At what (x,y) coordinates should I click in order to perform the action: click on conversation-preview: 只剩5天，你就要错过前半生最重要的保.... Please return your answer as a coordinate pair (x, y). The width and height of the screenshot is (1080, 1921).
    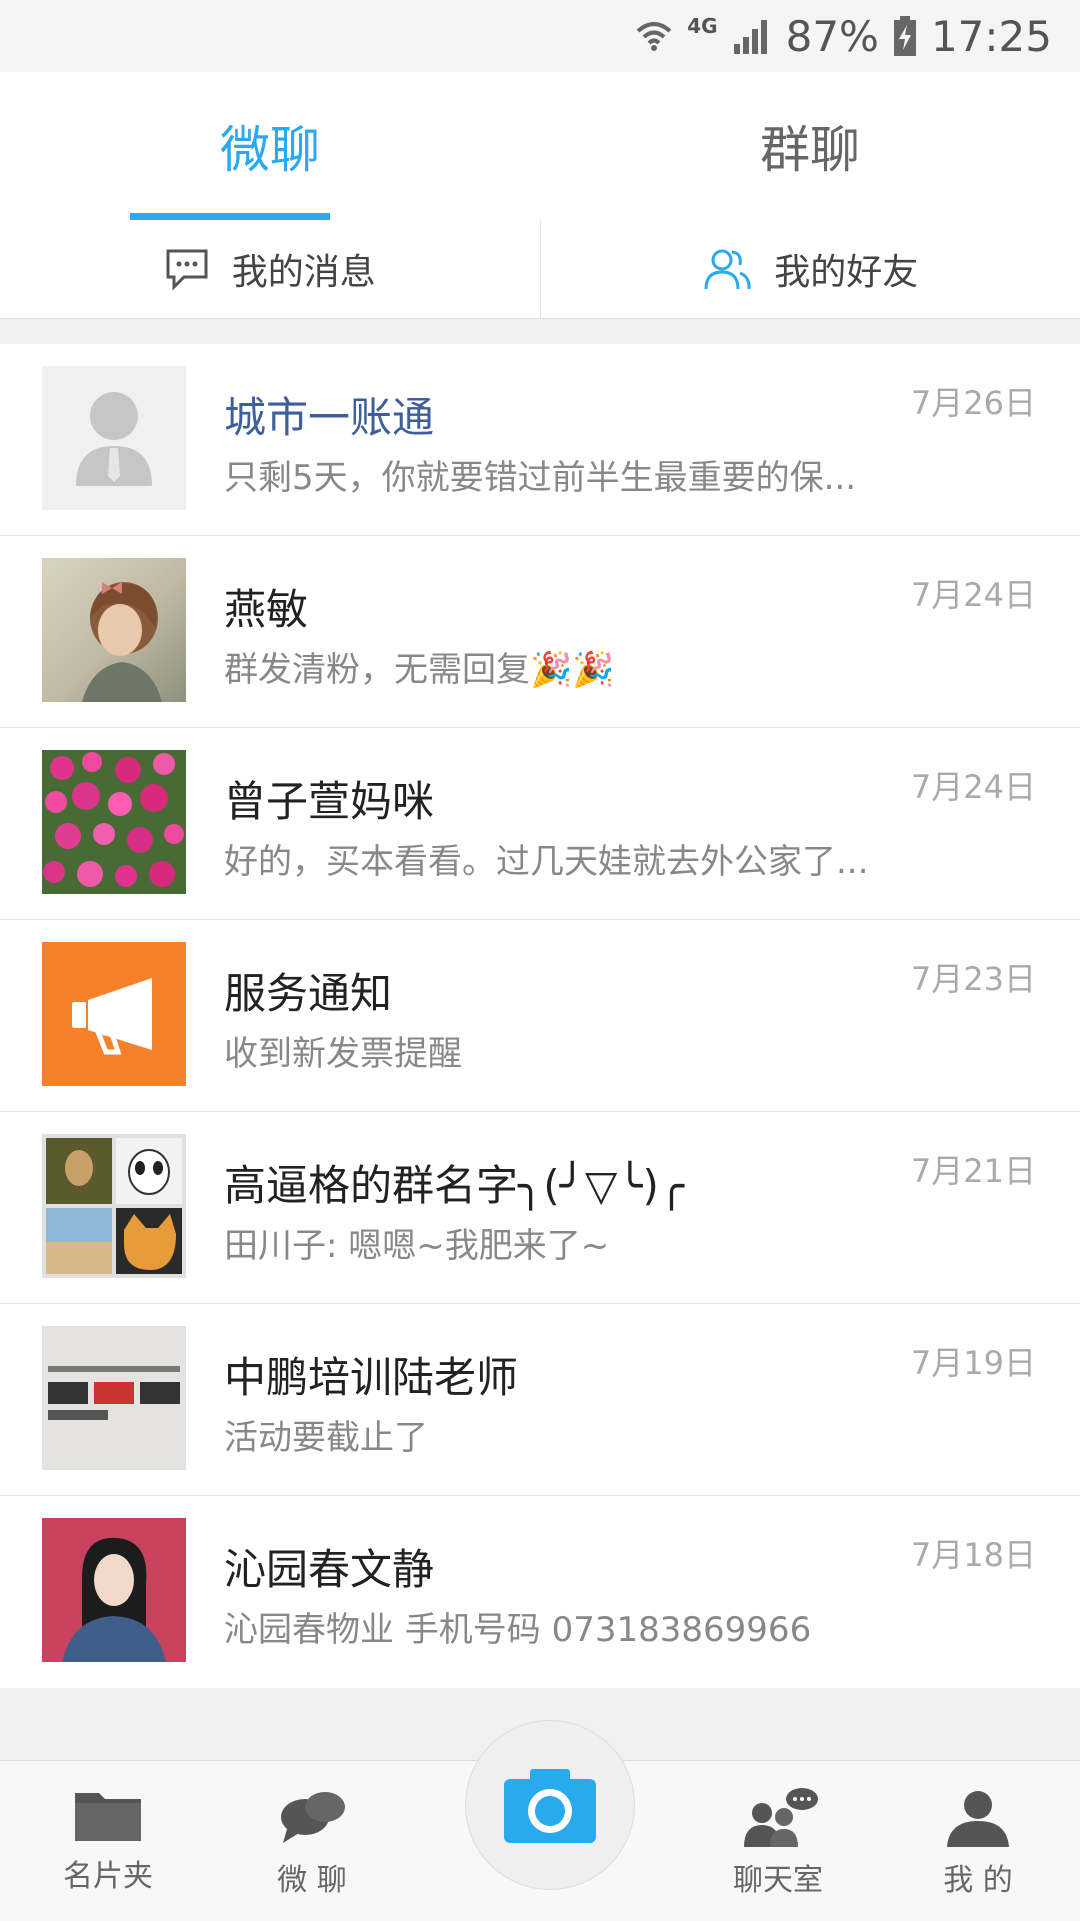
    Looking at the image, I should click on (569, 474).